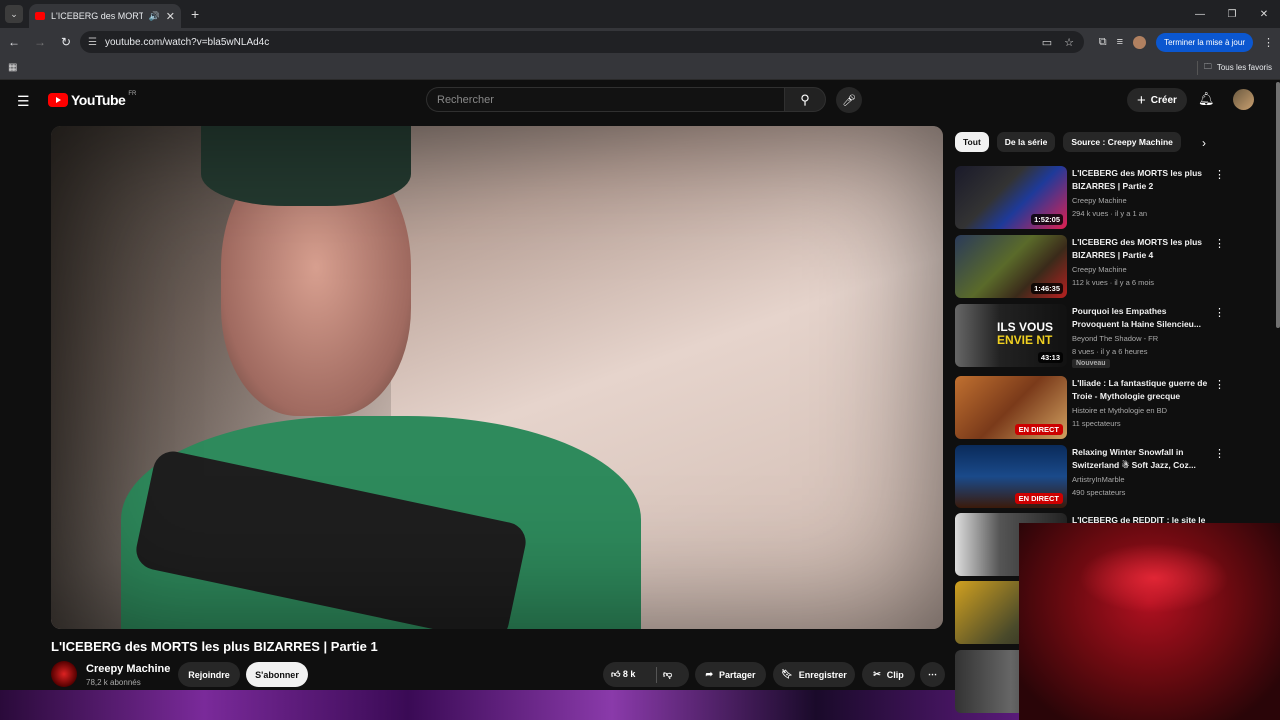  I want to click on share-button: ➦ Partager, so click(730, 674).